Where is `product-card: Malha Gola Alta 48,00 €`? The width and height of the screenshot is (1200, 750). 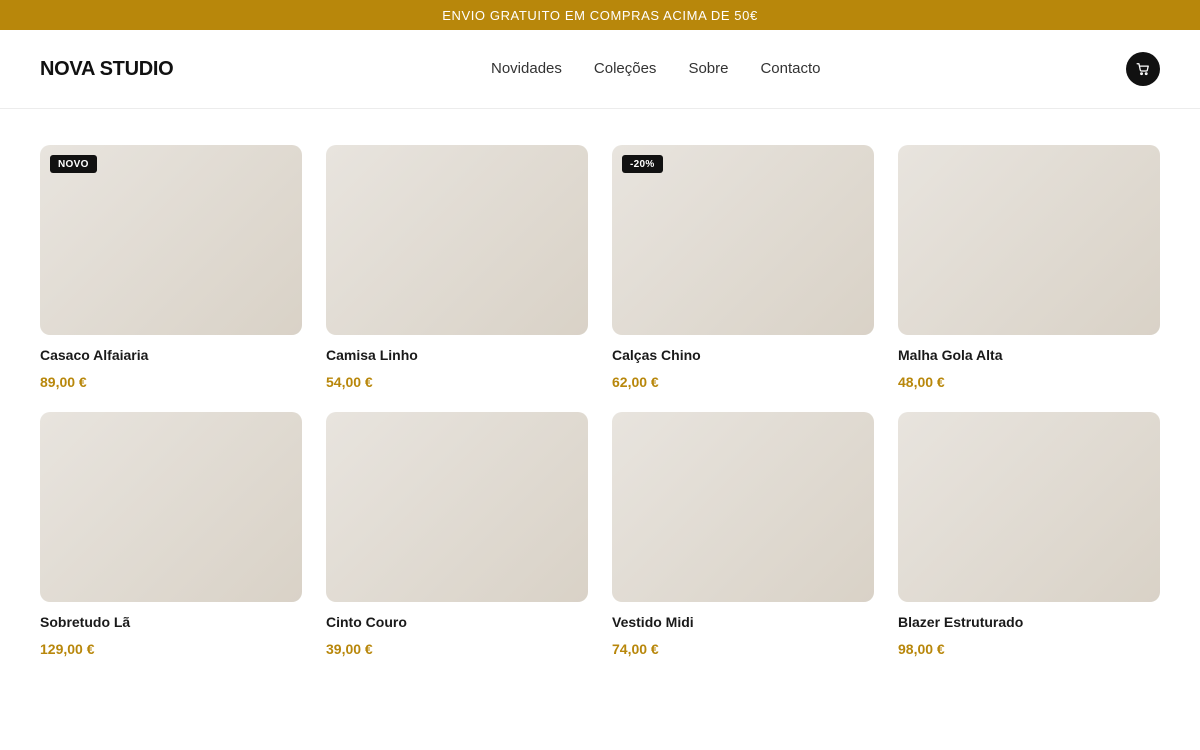 product-card: Malha Gola Alta 48,00 € is located at coordinates (1029, 267).